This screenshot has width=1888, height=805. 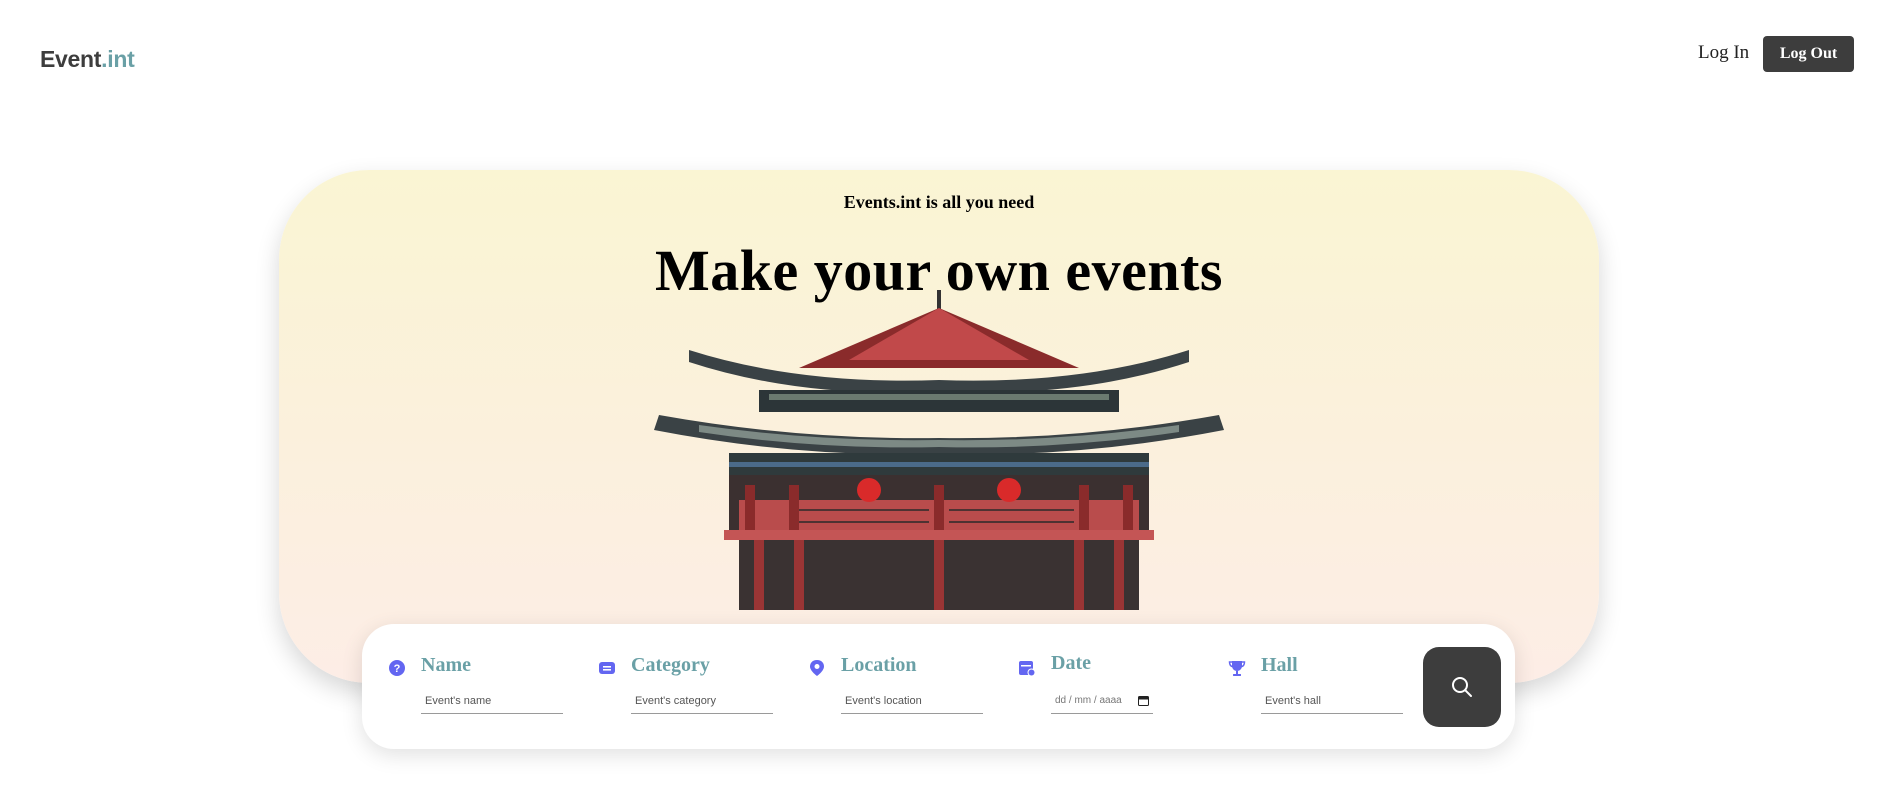 I want to click on location-label: Location, so click(x=879, y=665).